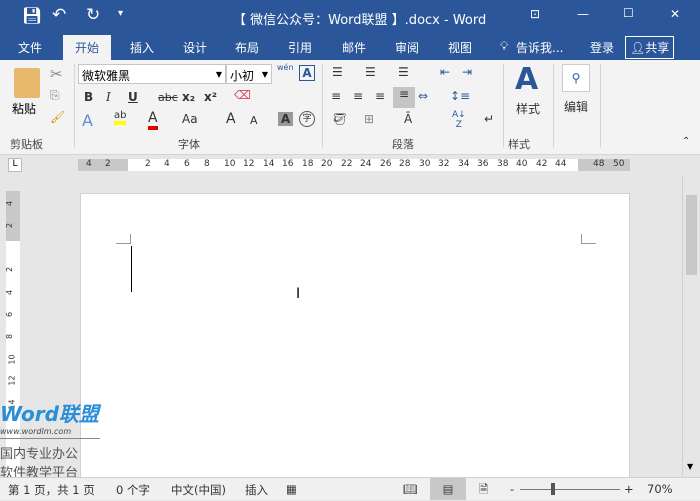  I want to click on zoom-level: 70%, so click(660, 489).